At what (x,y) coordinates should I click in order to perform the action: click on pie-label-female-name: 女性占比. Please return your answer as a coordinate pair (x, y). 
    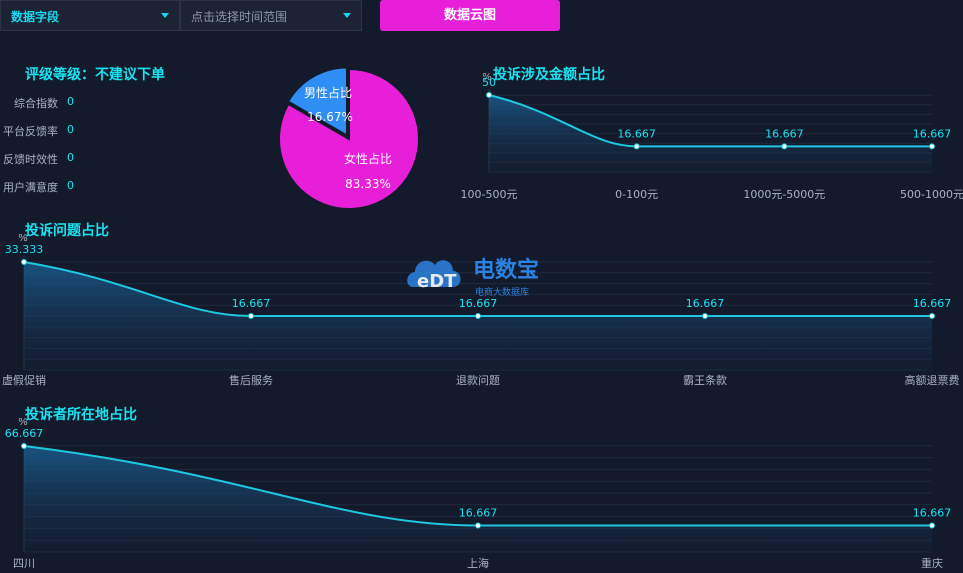
    Looking at the image, I should click on (368, 158).